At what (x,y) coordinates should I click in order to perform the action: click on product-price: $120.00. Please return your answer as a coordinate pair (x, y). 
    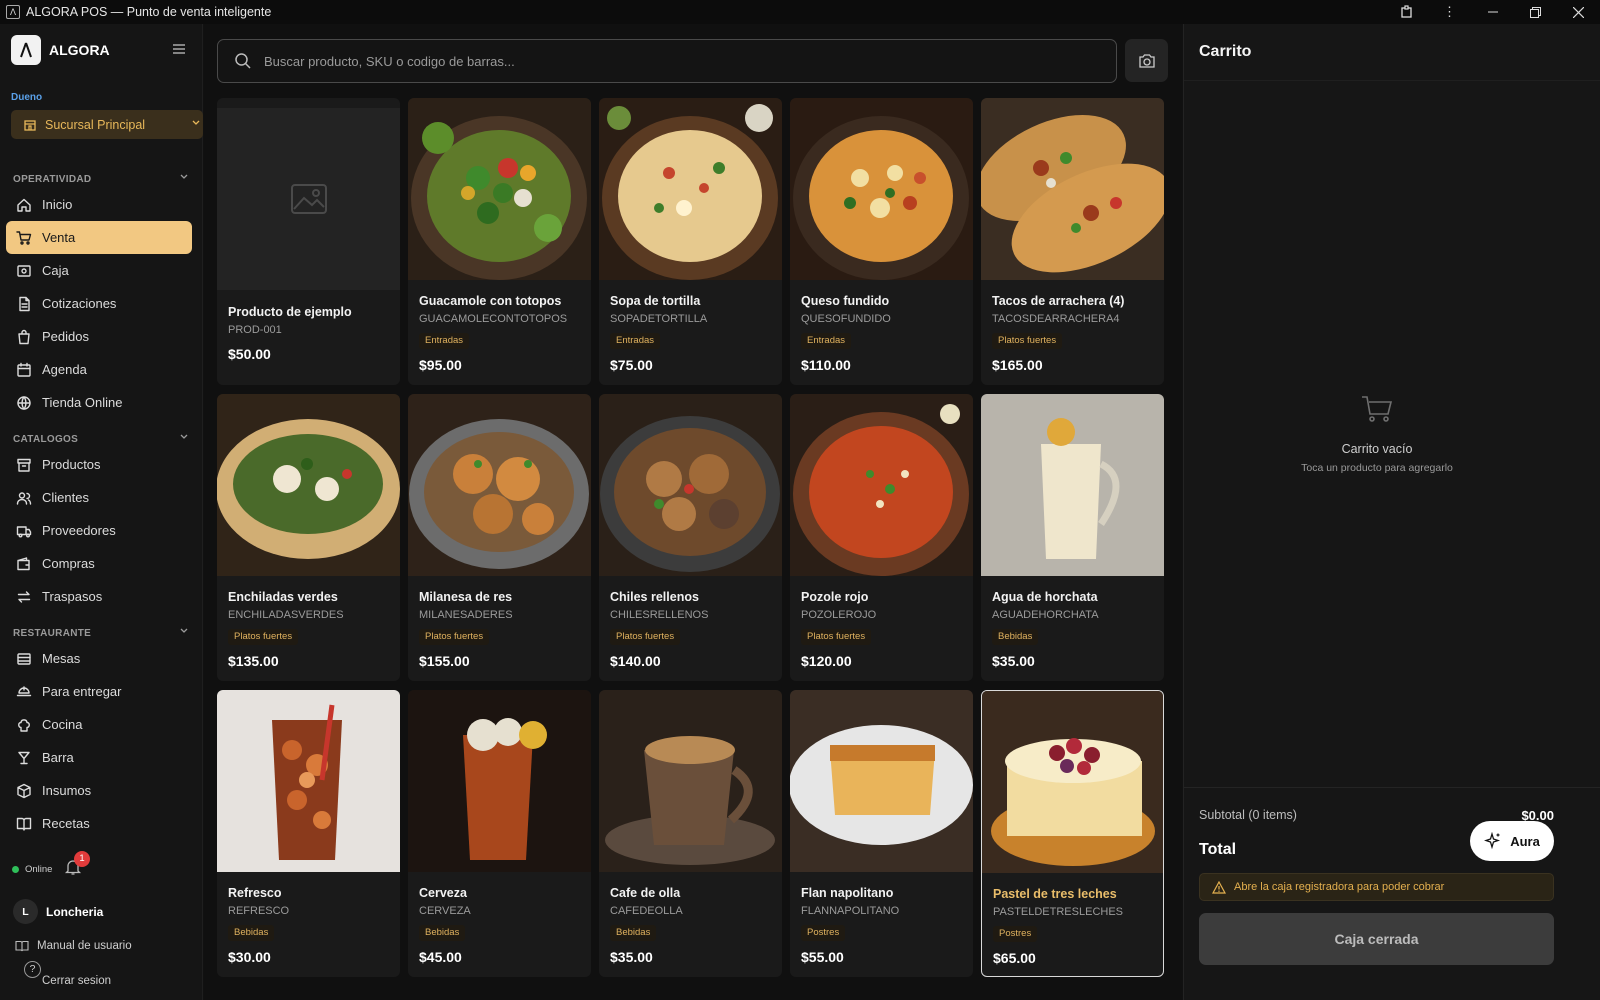
    Looking at the image, I should click on (826, 661).